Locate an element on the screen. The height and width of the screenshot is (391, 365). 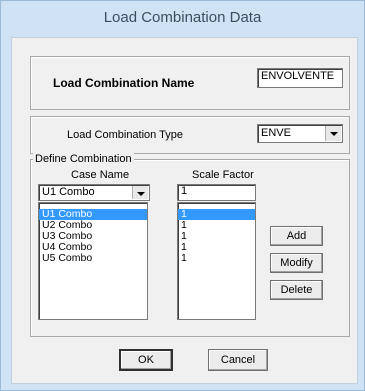
combination-type-select: ENVE is located at coordinates (300, 133).